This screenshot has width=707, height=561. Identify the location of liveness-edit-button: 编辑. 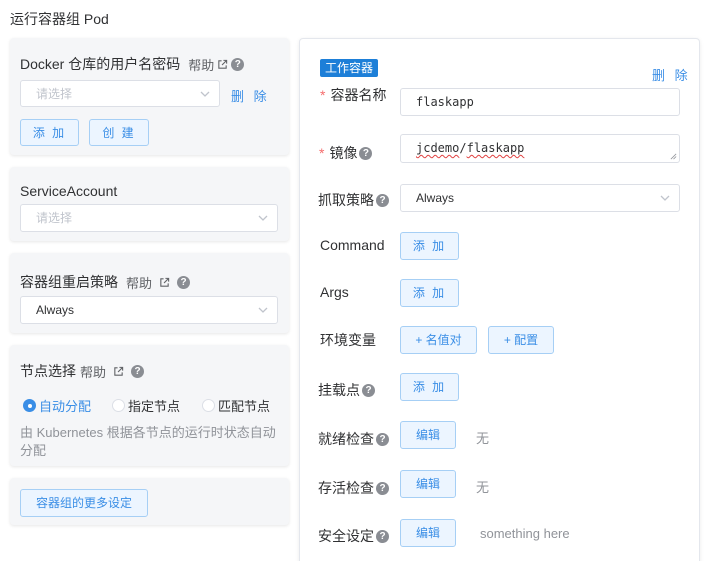
(428, 484).